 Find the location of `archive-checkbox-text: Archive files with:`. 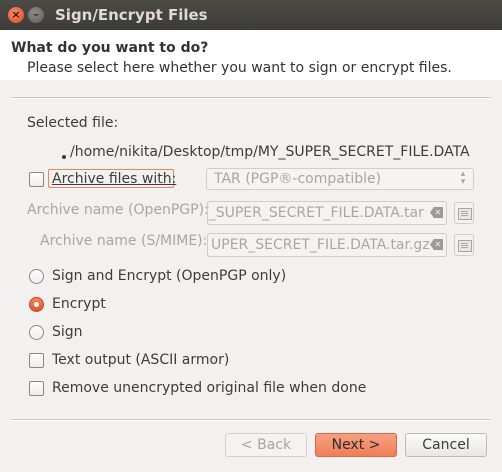

archive-checkbox-text: Archive files with: is located at coordinates (114, 179).